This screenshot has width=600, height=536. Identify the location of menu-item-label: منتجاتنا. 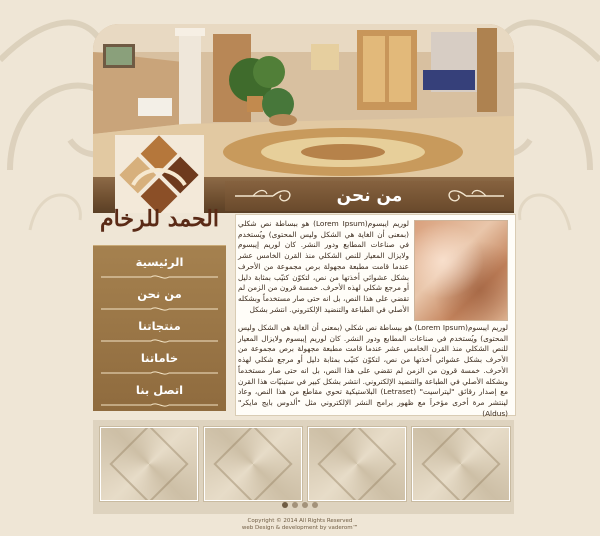
(159, 326).